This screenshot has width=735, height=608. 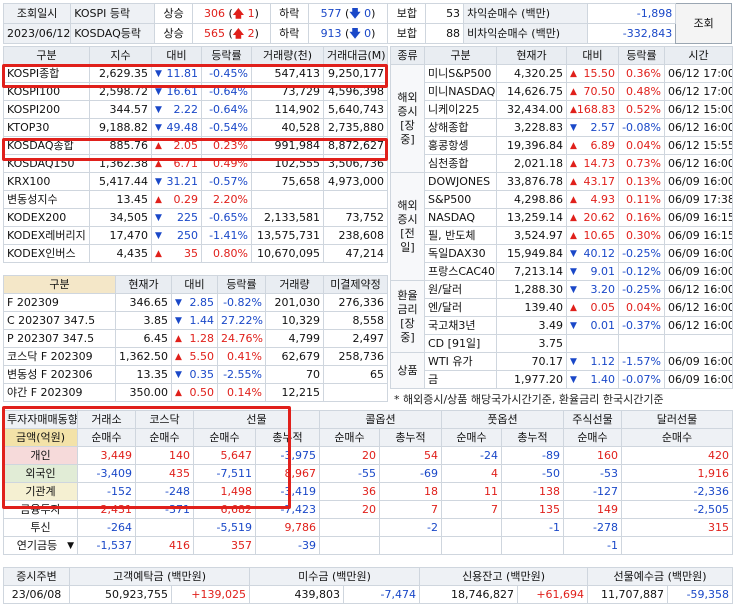 I want to click on futures-row: 야간 F 202309350.000.500.14%12,215, so click(x=195, y=392).